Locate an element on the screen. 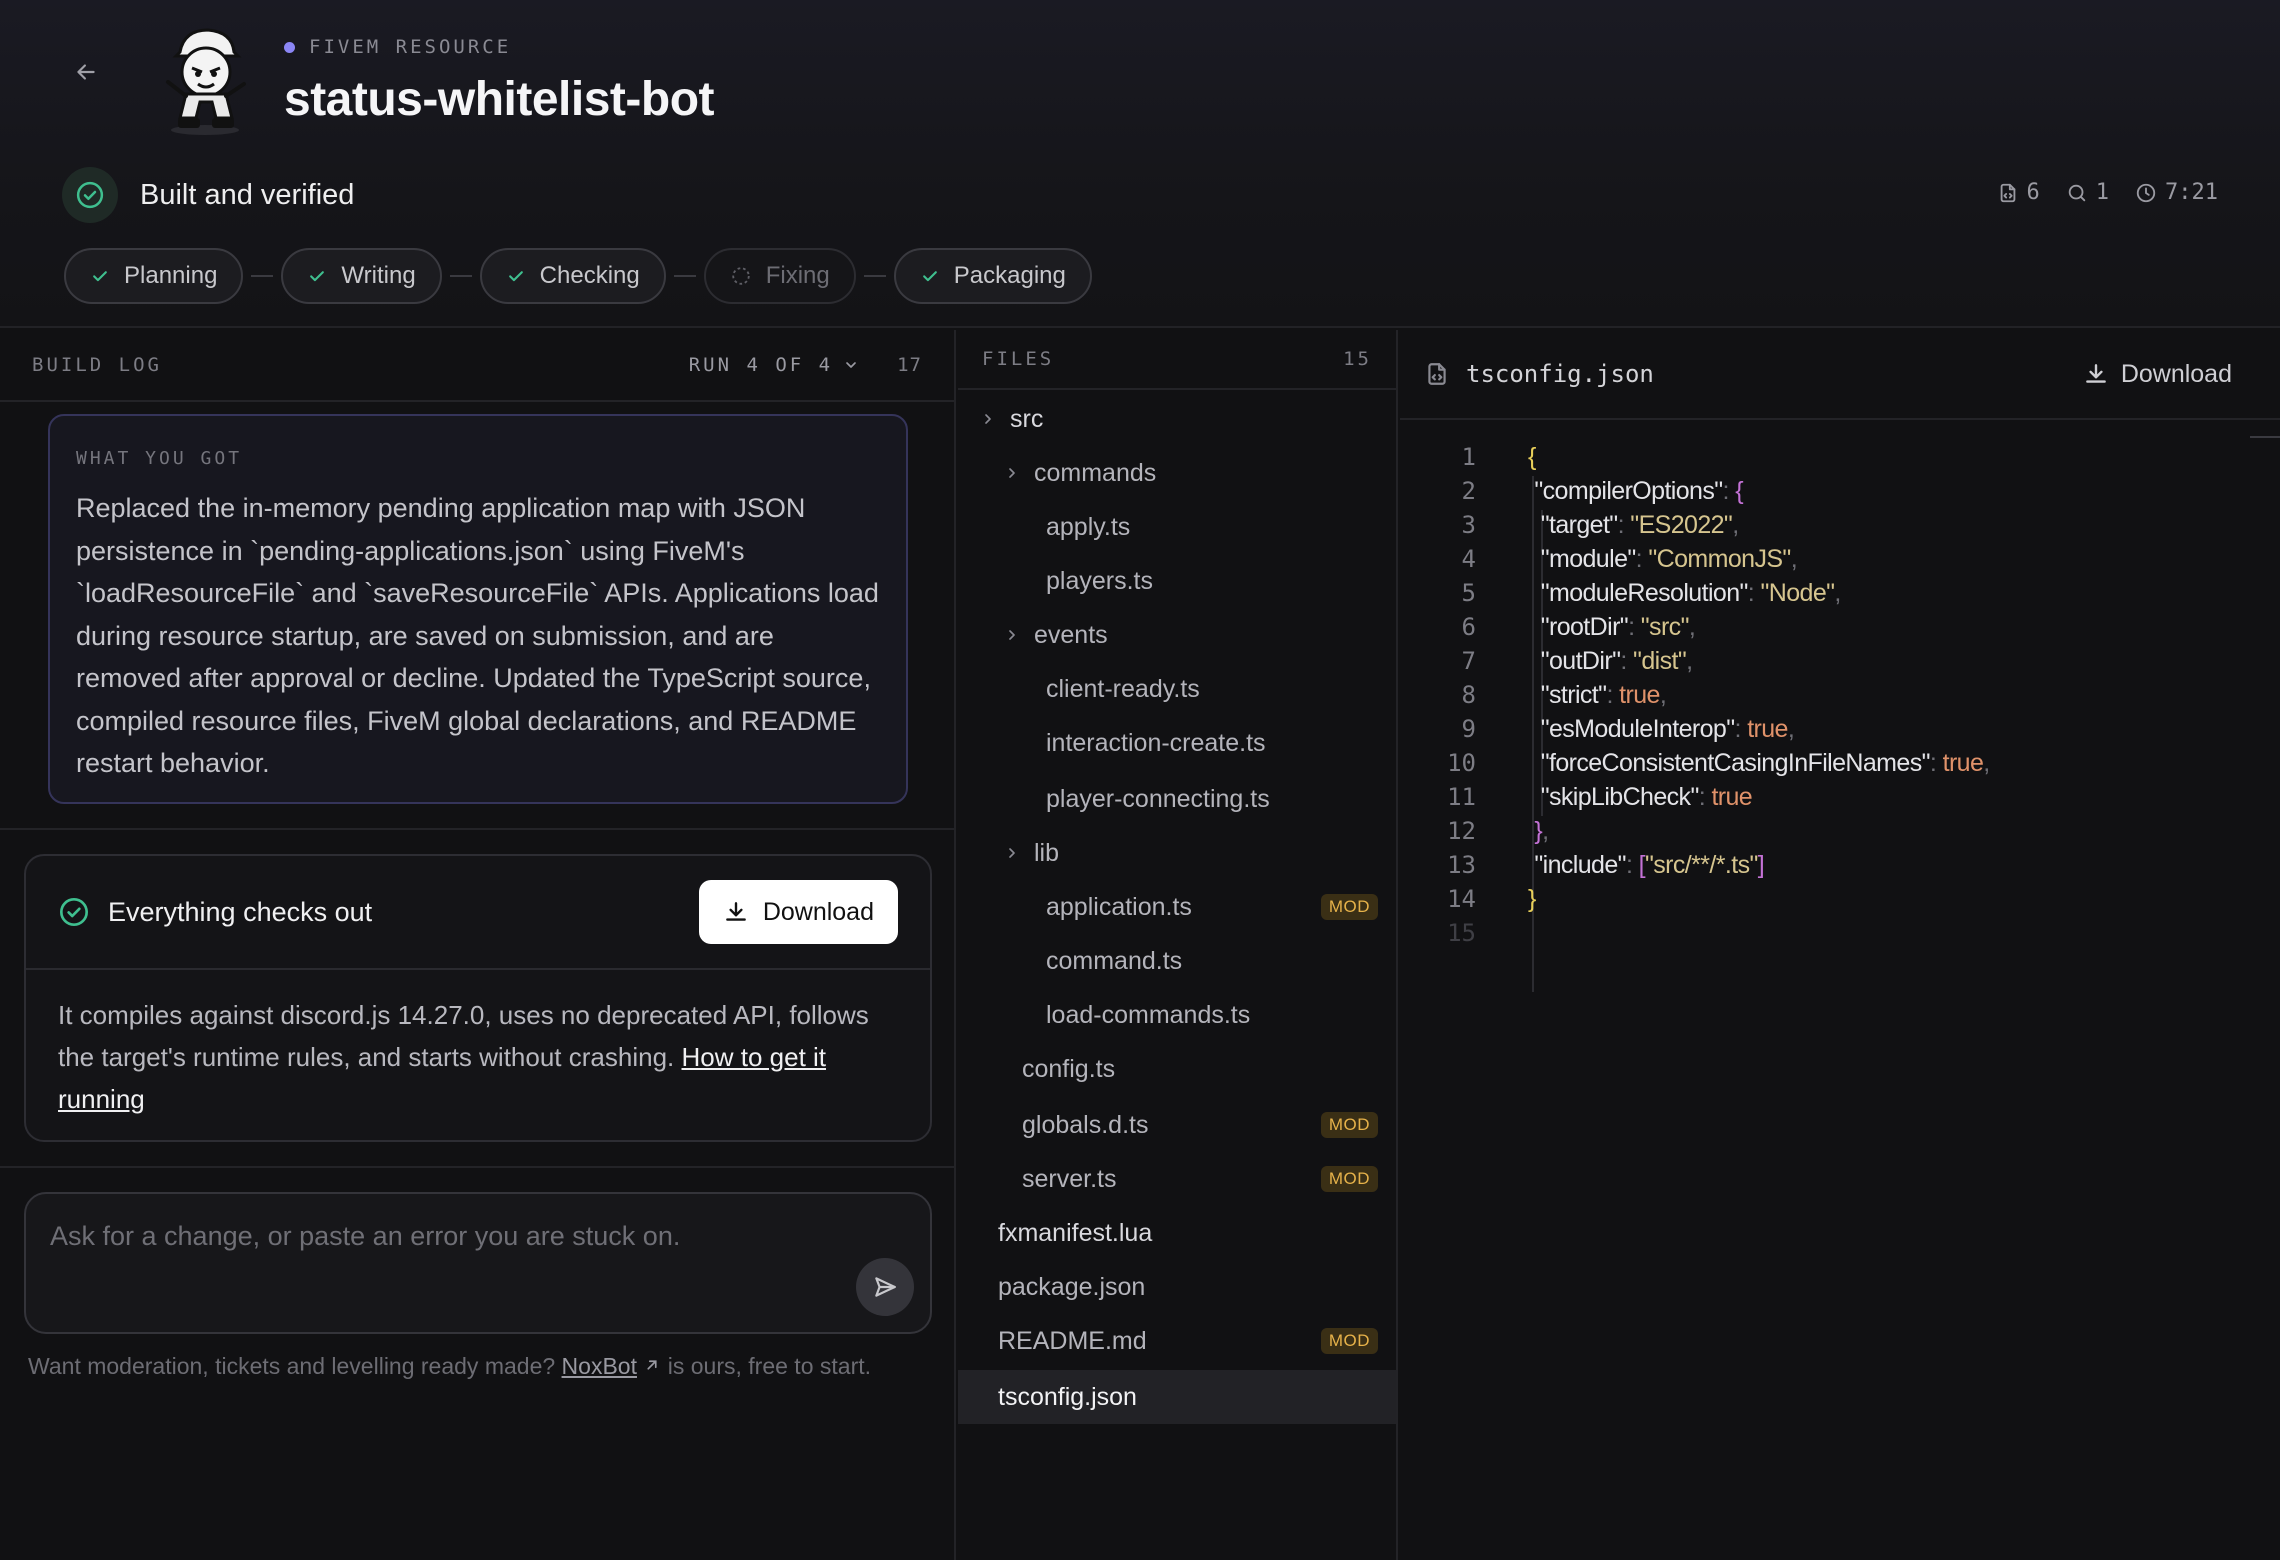 The width and height of the screenshot is (2280, 1560). status-badge is located at coordinates (90, 195).